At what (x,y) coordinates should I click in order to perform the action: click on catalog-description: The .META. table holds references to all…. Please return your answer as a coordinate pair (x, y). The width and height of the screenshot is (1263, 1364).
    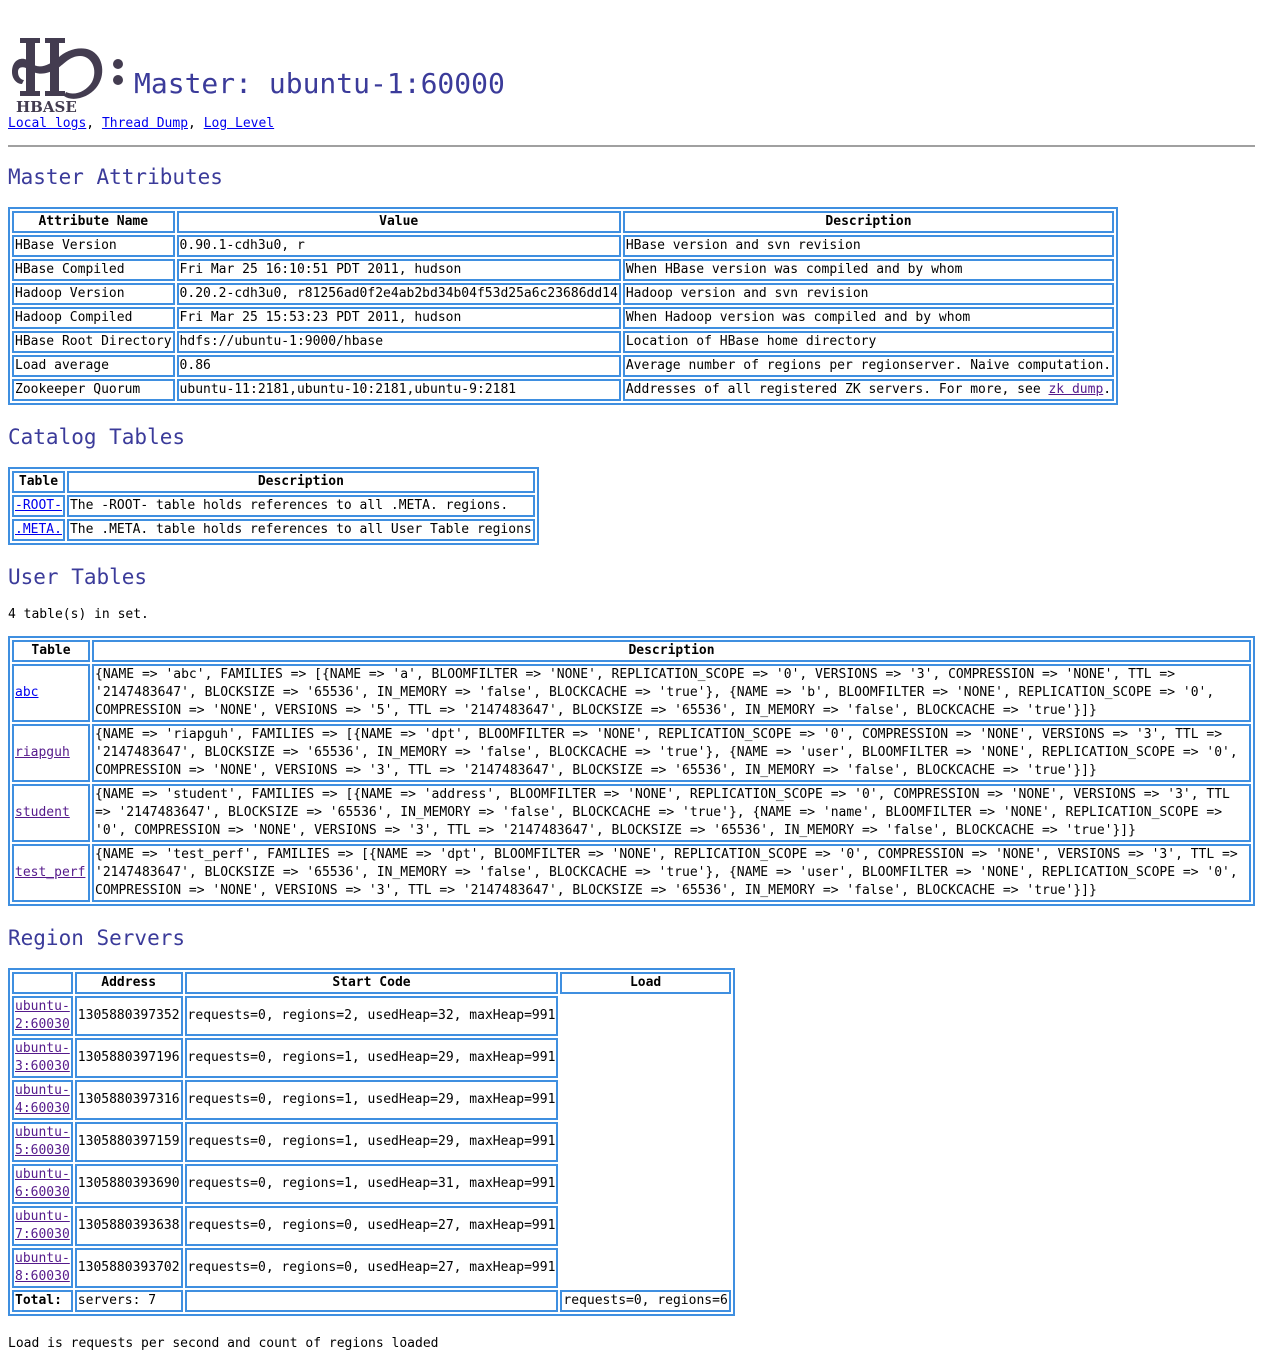
    Looking at the image, I should click on (300, 530).